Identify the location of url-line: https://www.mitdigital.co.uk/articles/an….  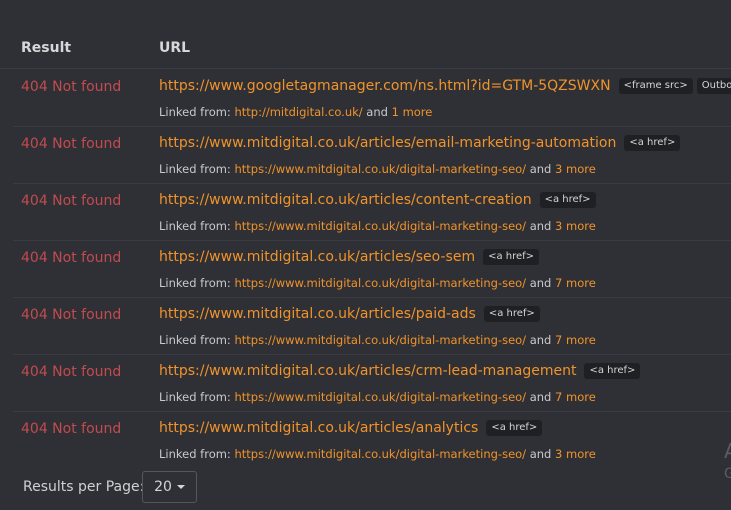
(351, 428).